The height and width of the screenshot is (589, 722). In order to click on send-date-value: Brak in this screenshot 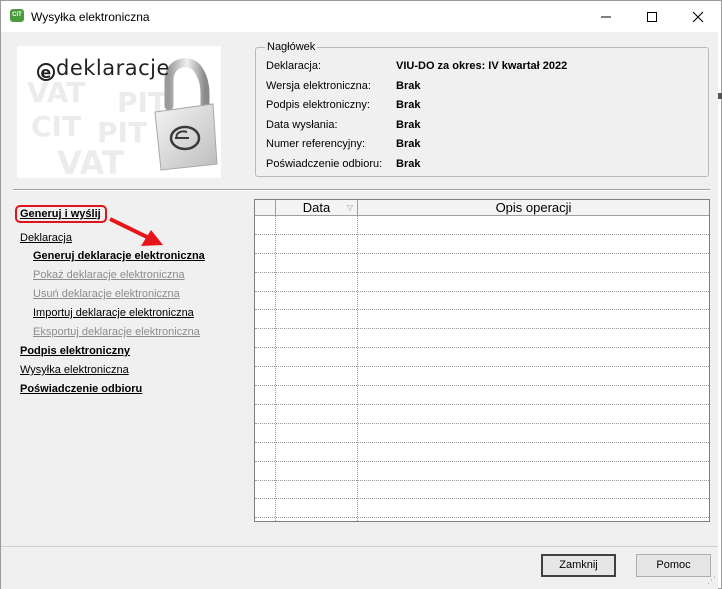, I will do `click(408, 125)`.